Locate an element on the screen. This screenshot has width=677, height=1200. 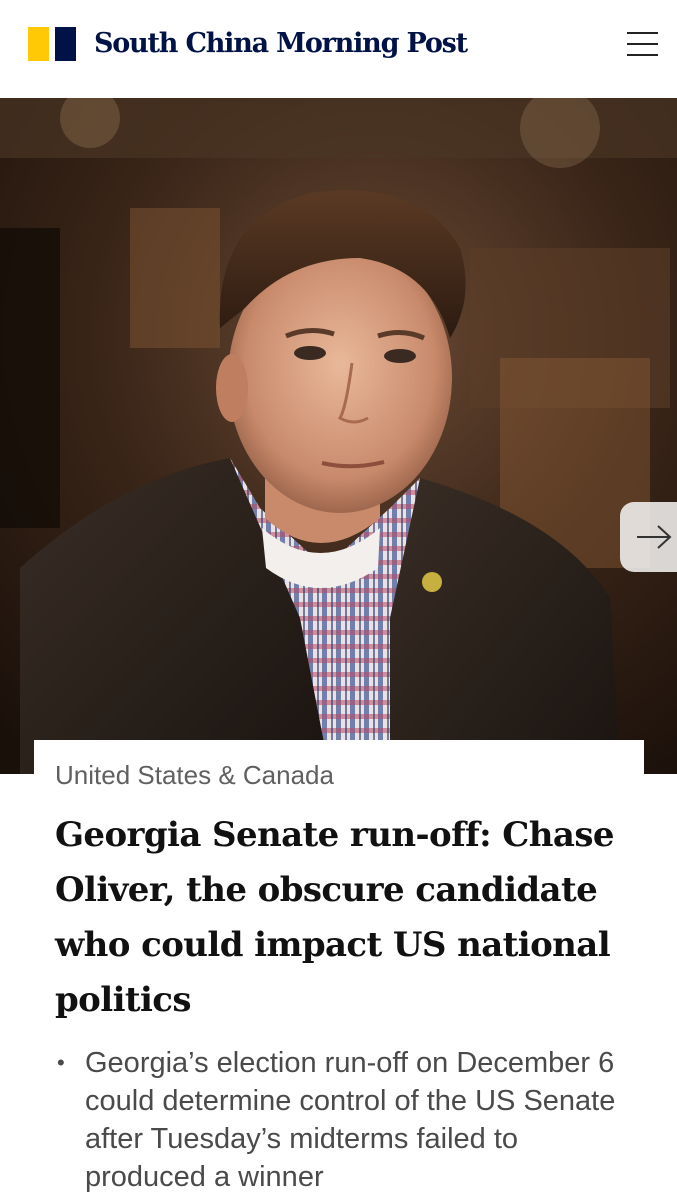
logo-navy-bar is located at coordinates (65, 44).